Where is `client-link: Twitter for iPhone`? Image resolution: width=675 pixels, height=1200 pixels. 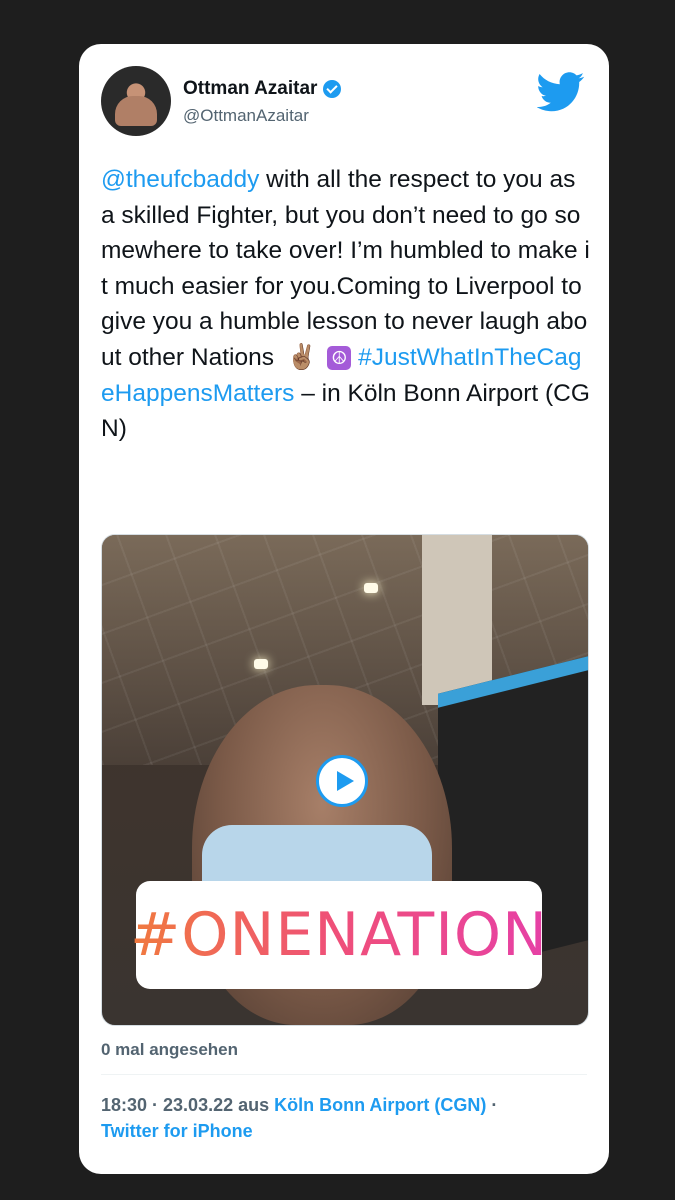
client-link: Twitter for iPhone is located at coordinates (177, 1131).